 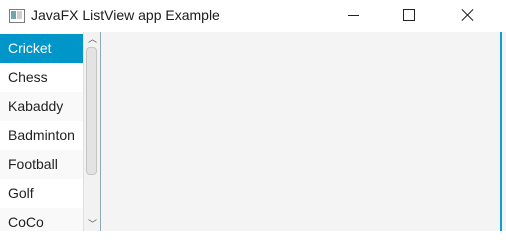 What do you see at coordinates (501, 131) in the screenshot?
I see `window-right-accent` at bounding box center [501, 131].